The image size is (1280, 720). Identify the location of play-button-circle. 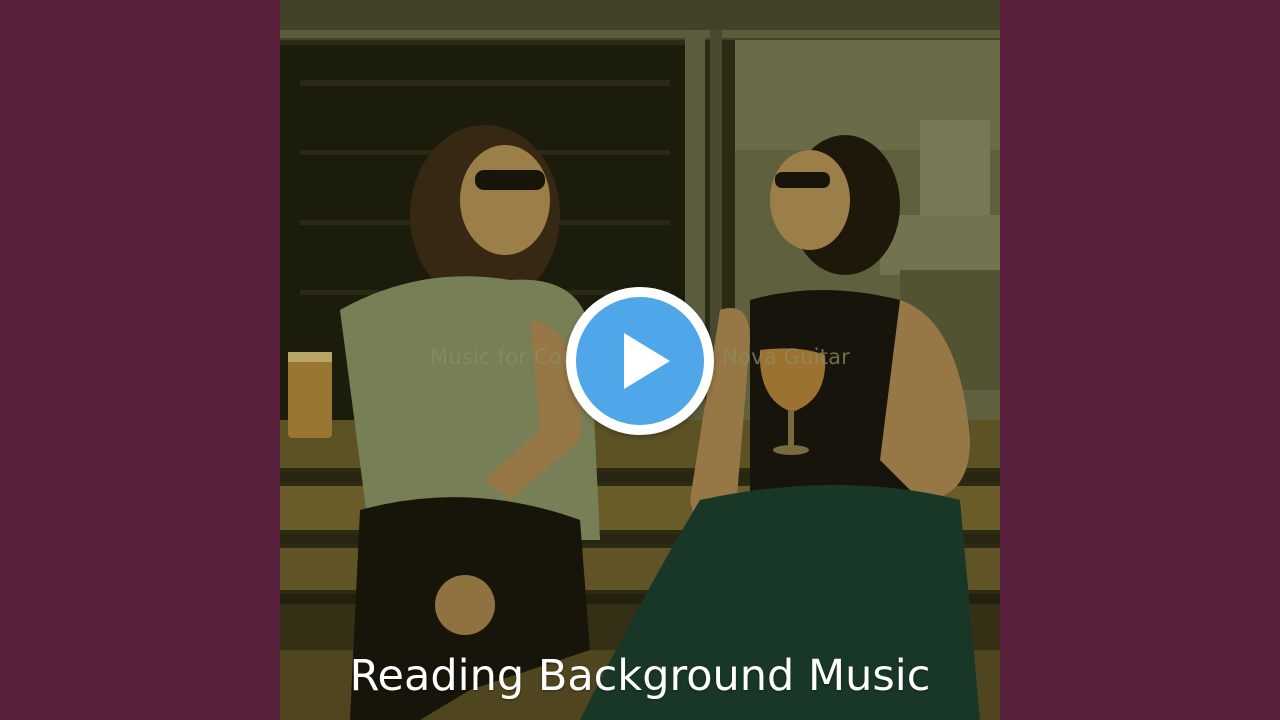
(640, 361).